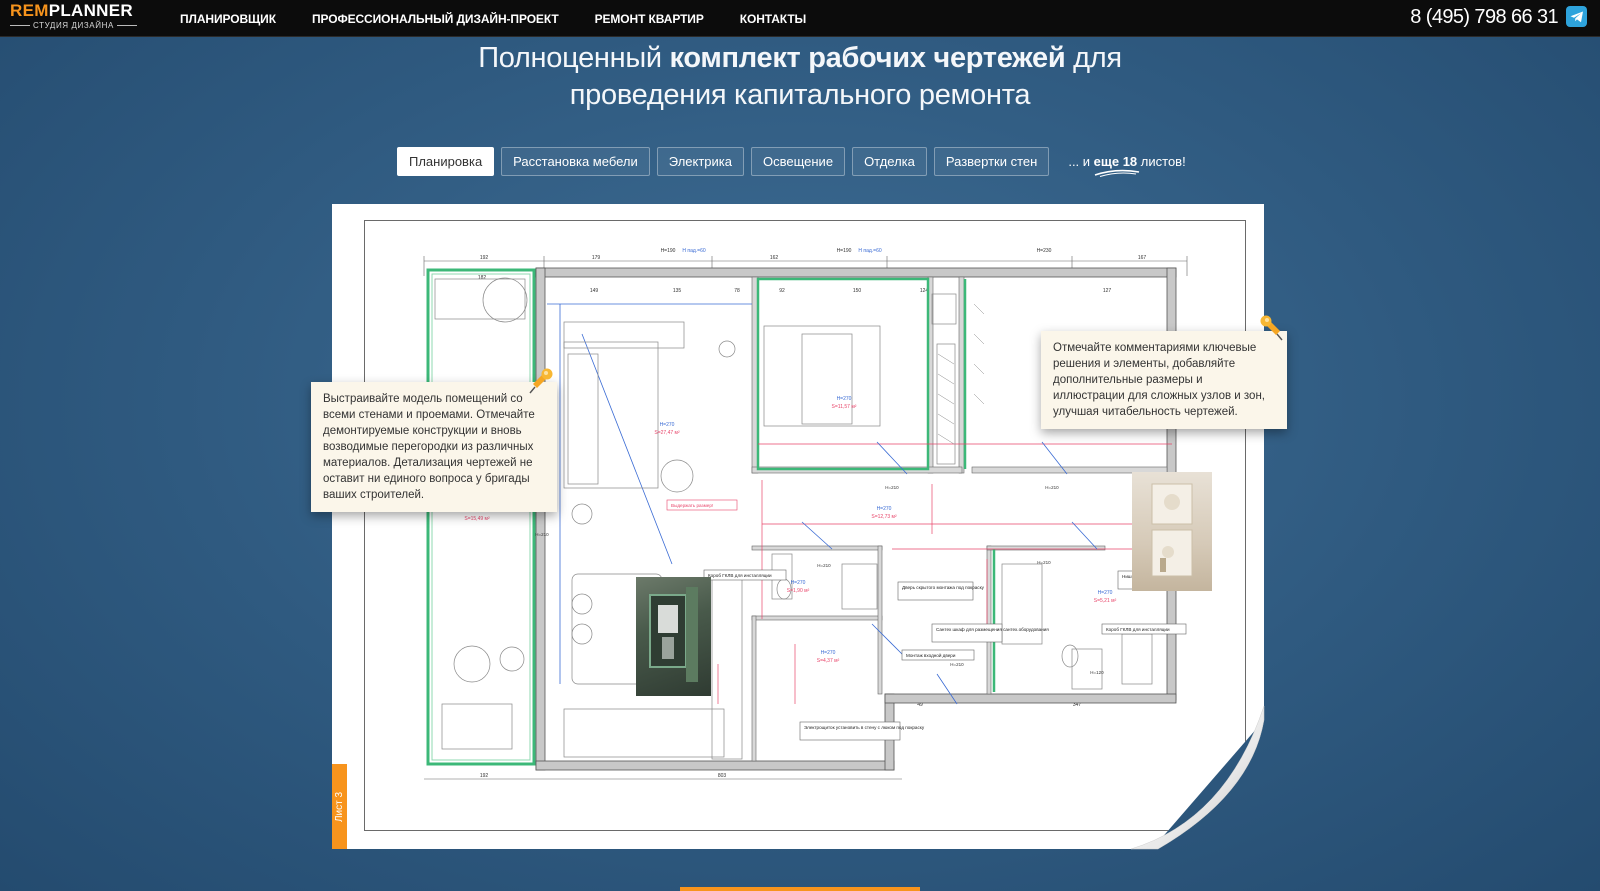  I want to click on svg-text:Дверь скрытого монтажа под пок: Дверь скрытого монтажа под покраску, so click(943, 587).